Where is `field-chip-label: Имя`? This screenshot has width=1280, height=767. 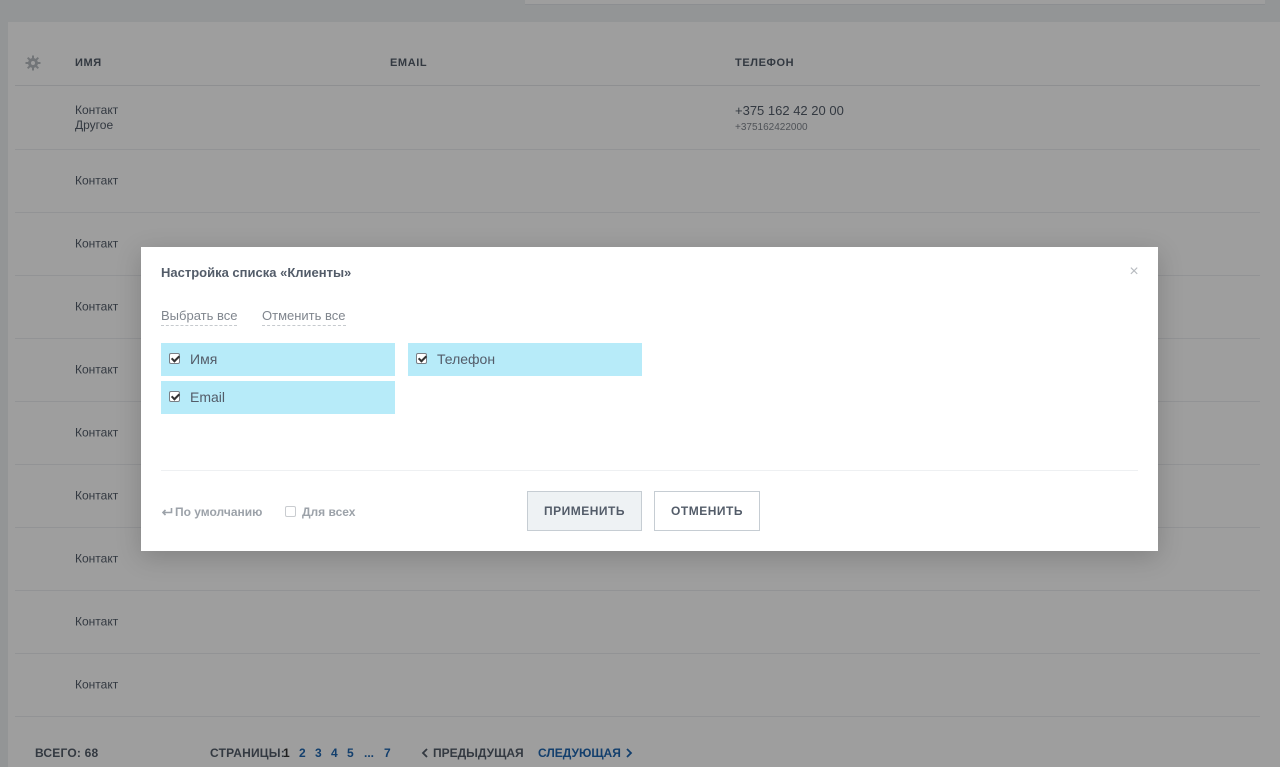
field-chip-label: Имя is located at coordinates (204, 359).